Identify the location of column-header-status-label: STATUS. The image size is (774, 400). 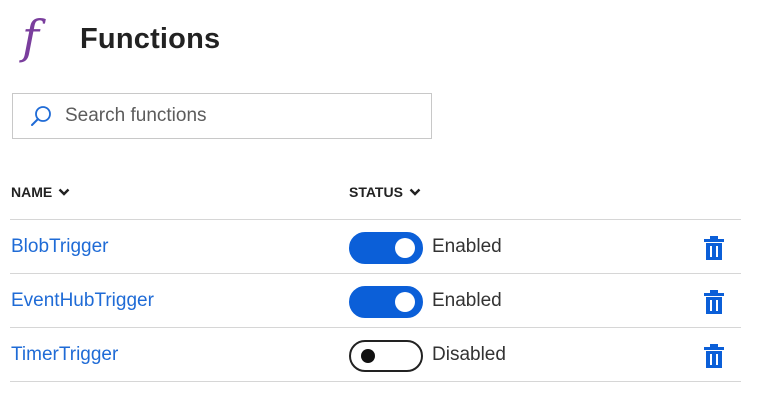
(376, 192).